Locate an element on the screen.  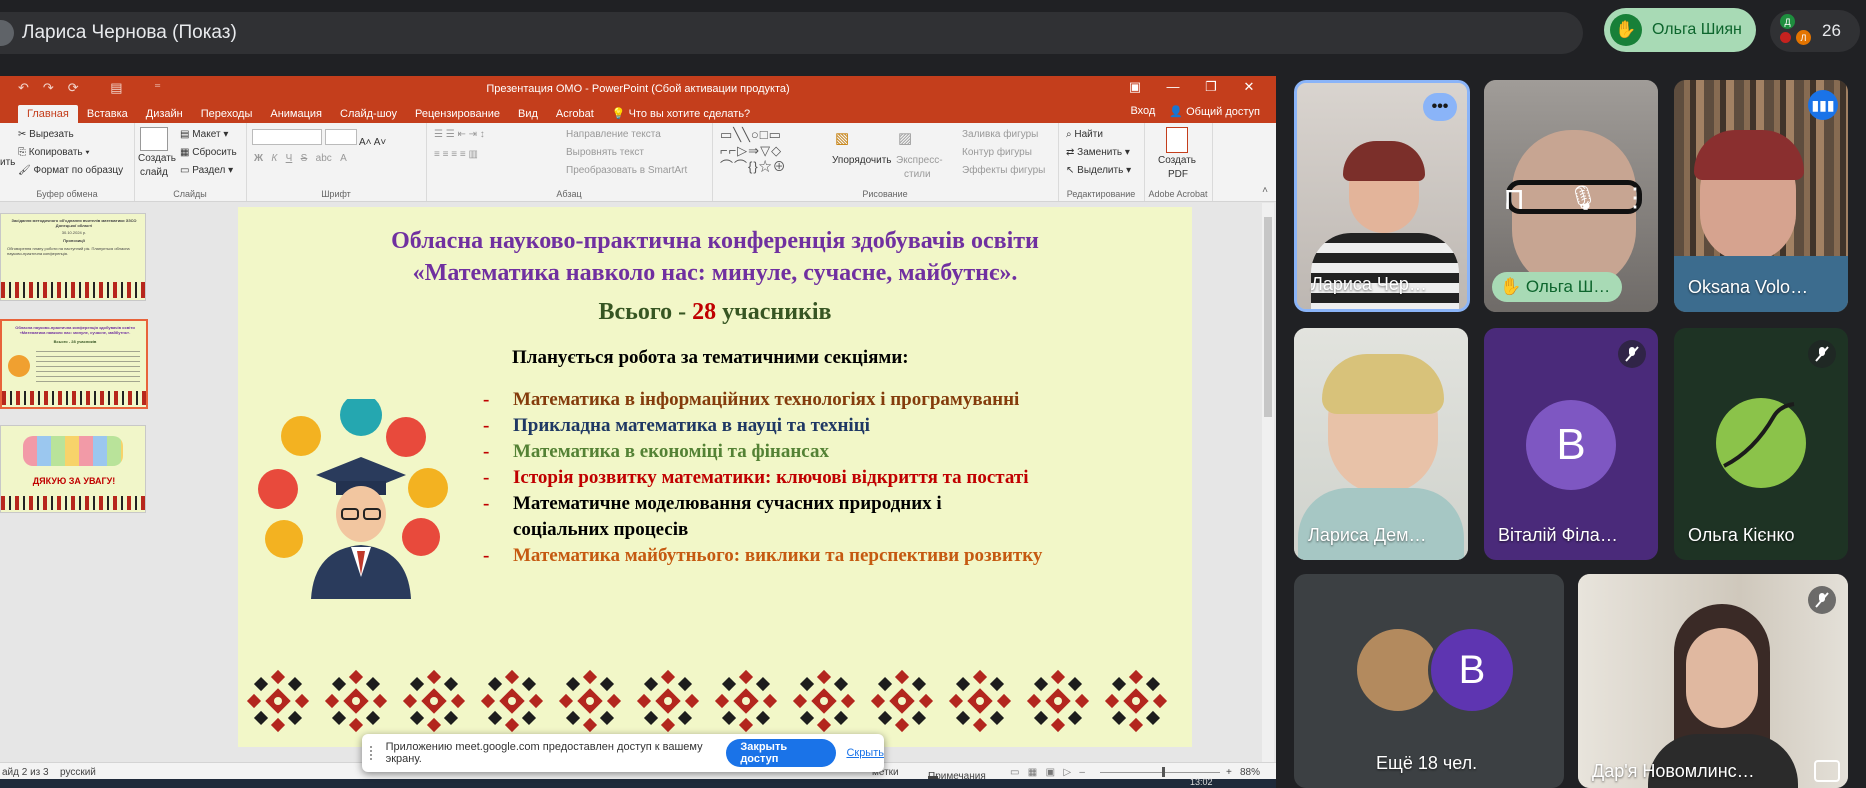
new-slide-button: Создать is located at coordinates (157, 158).